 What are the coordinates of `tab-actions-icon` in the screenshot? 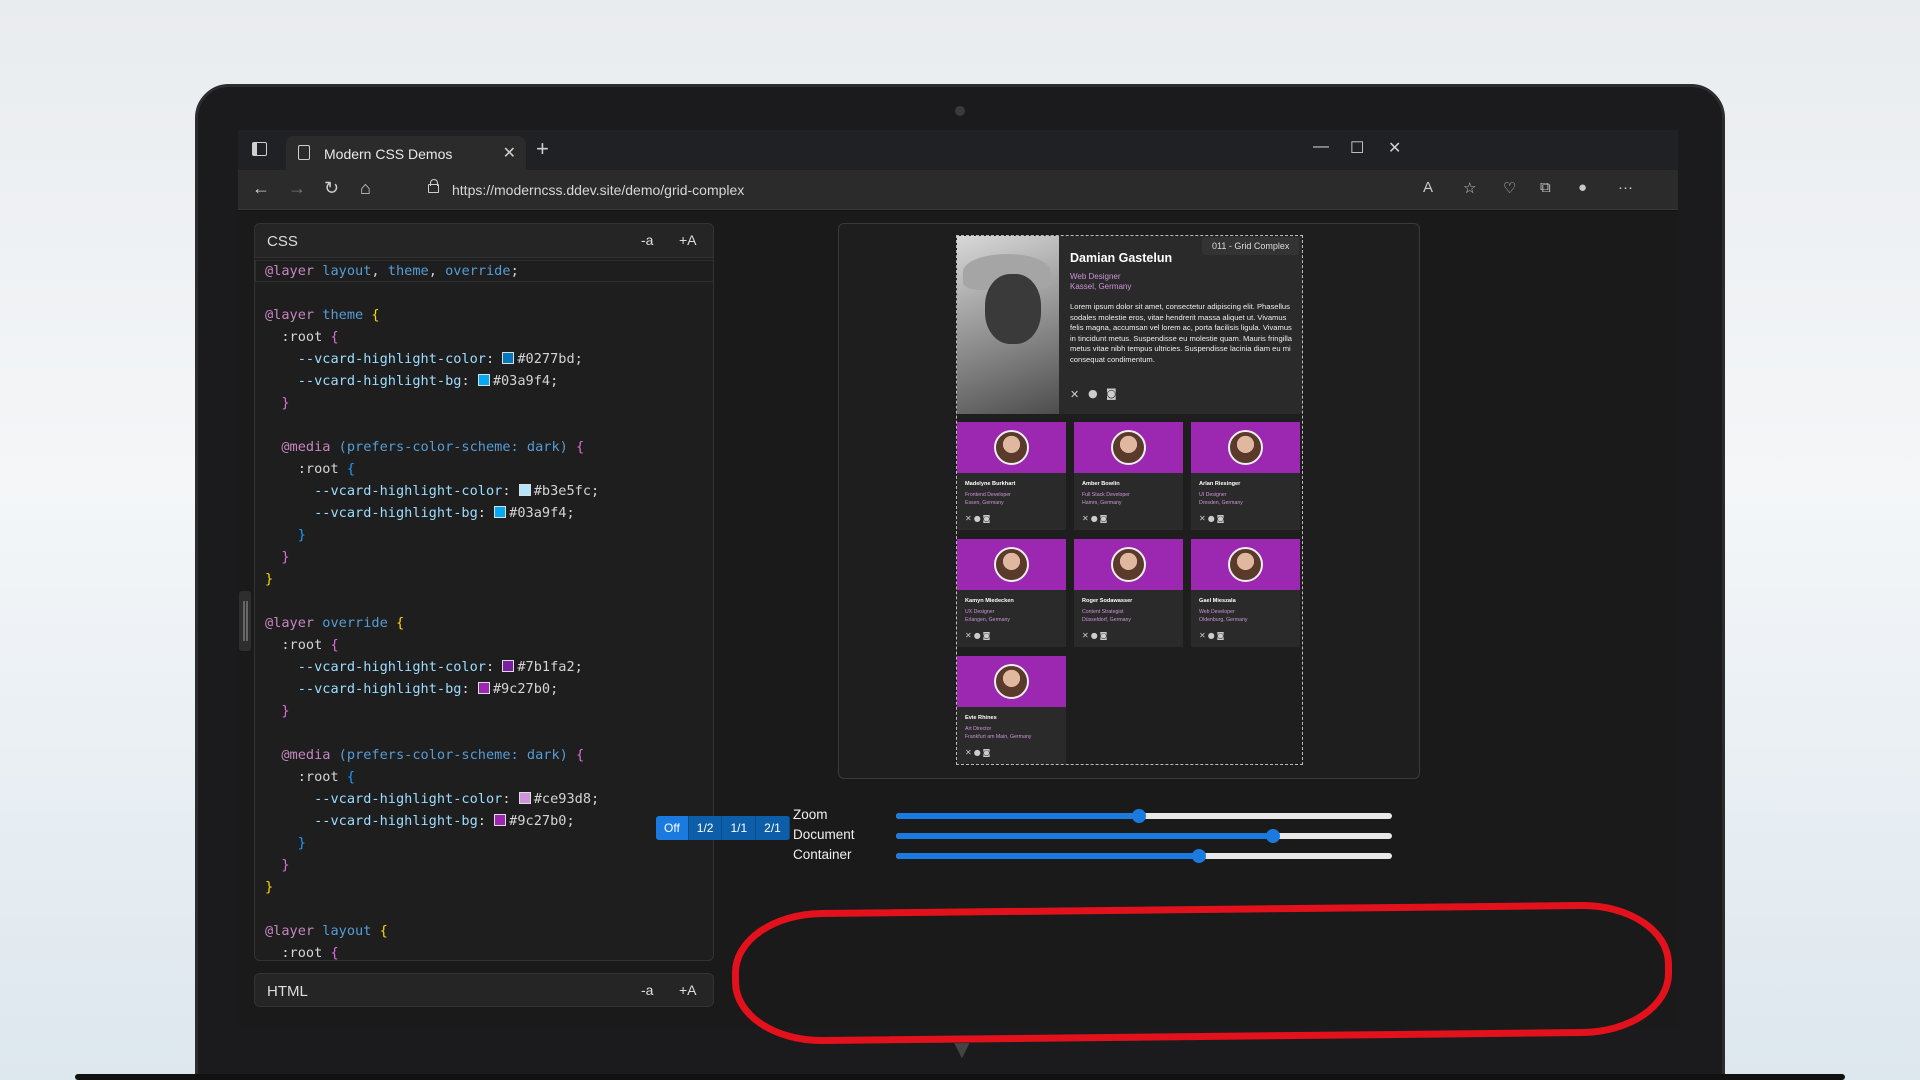 It's located at (259, 149).